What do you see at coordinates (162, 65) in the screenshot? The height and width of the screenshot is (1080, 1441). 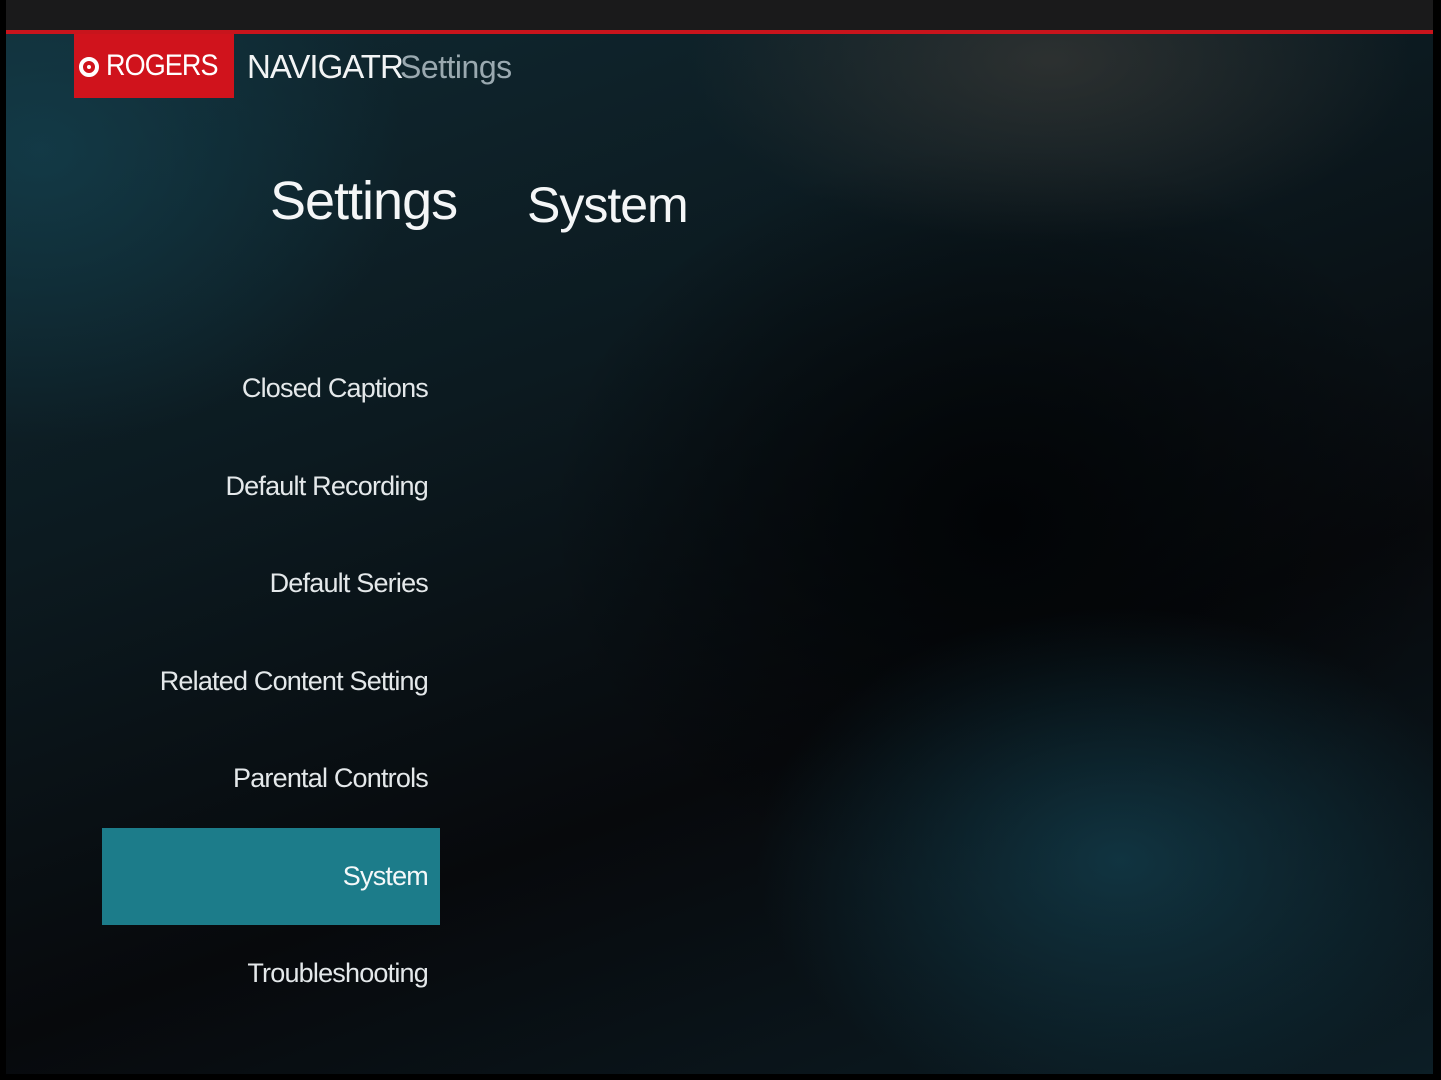 I see `brand-name: ROGERS` at bounding box center [162, 65].